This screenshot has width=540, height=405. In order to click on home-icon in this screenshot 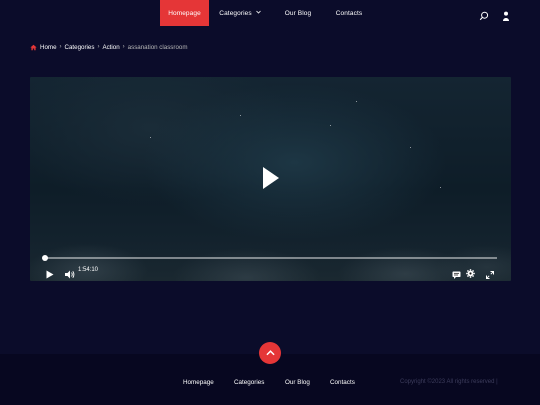, I will do `click(33, 47)`.